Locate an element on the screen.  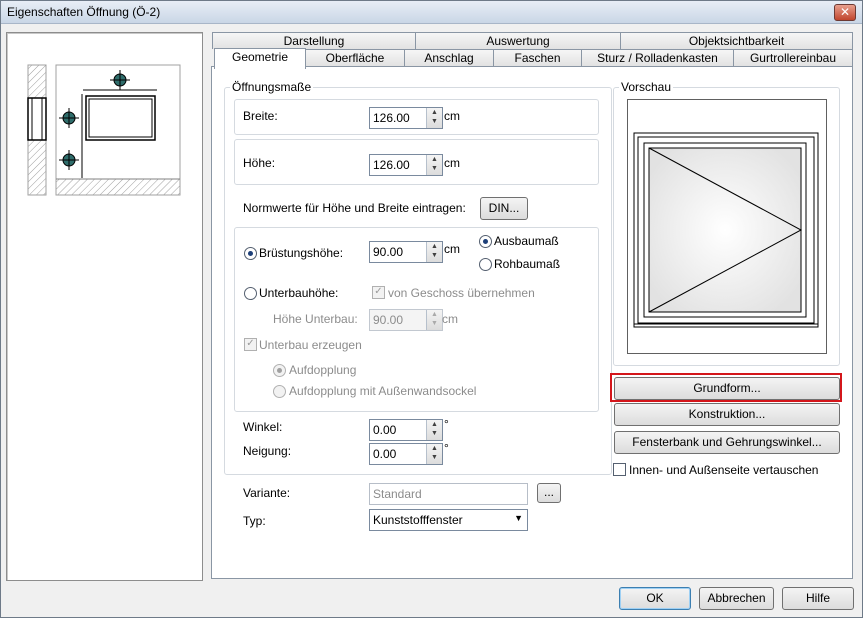
winkel-label: Winkel: is located at coordinates (263, 427).